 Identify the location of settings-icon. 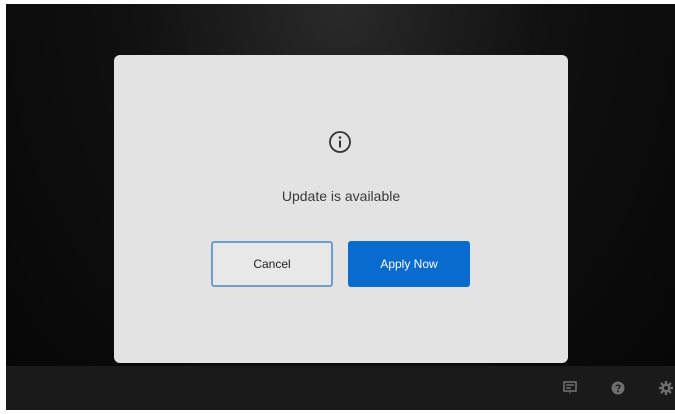
(666, 388).